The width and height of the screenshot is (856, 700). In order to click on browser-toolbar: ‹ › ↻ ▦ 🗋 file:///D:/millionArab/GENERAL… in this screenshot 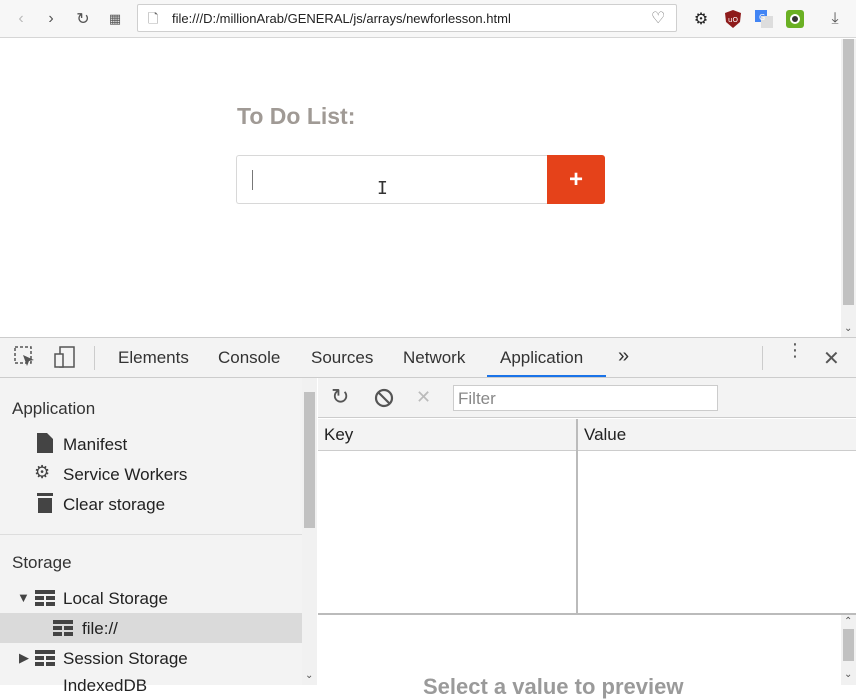, I will do `click(428, 19)`.